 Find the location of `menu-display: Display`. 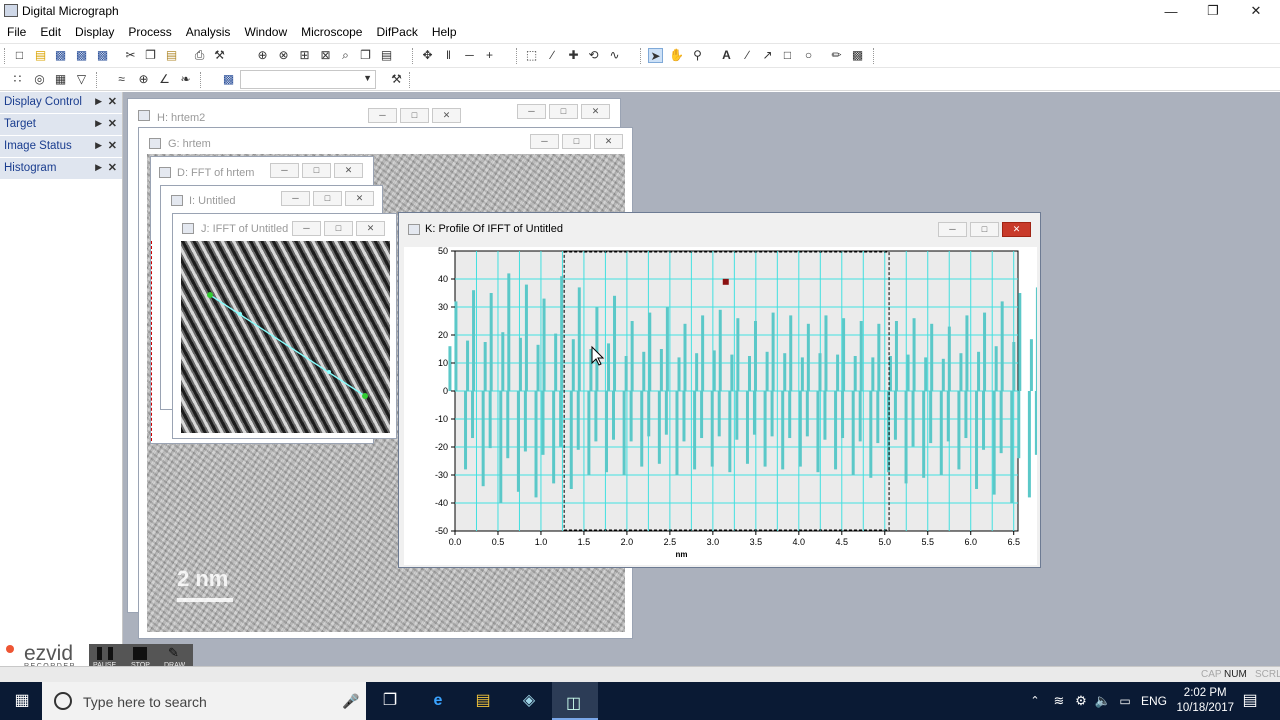

menu-display: Display is located at coordinates (94, 30).